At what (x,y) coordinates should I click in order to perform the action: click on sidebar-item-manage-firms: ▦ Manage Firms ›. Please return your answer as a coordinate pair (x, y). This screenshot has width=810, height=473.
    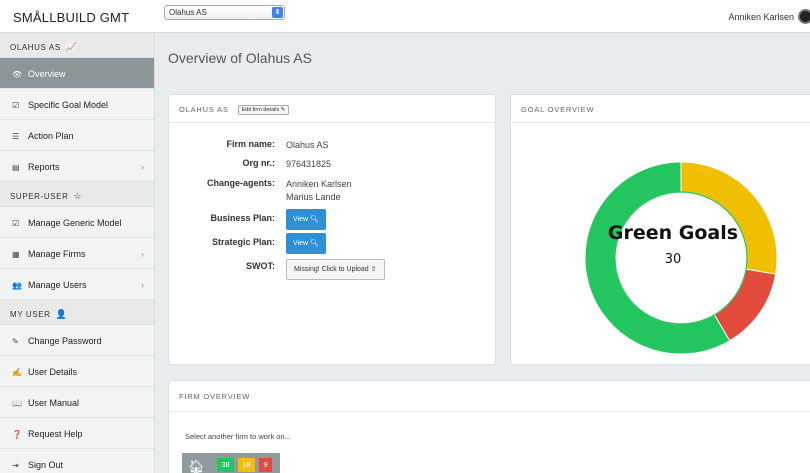
    Looking at the image, I should click on (77, 253).